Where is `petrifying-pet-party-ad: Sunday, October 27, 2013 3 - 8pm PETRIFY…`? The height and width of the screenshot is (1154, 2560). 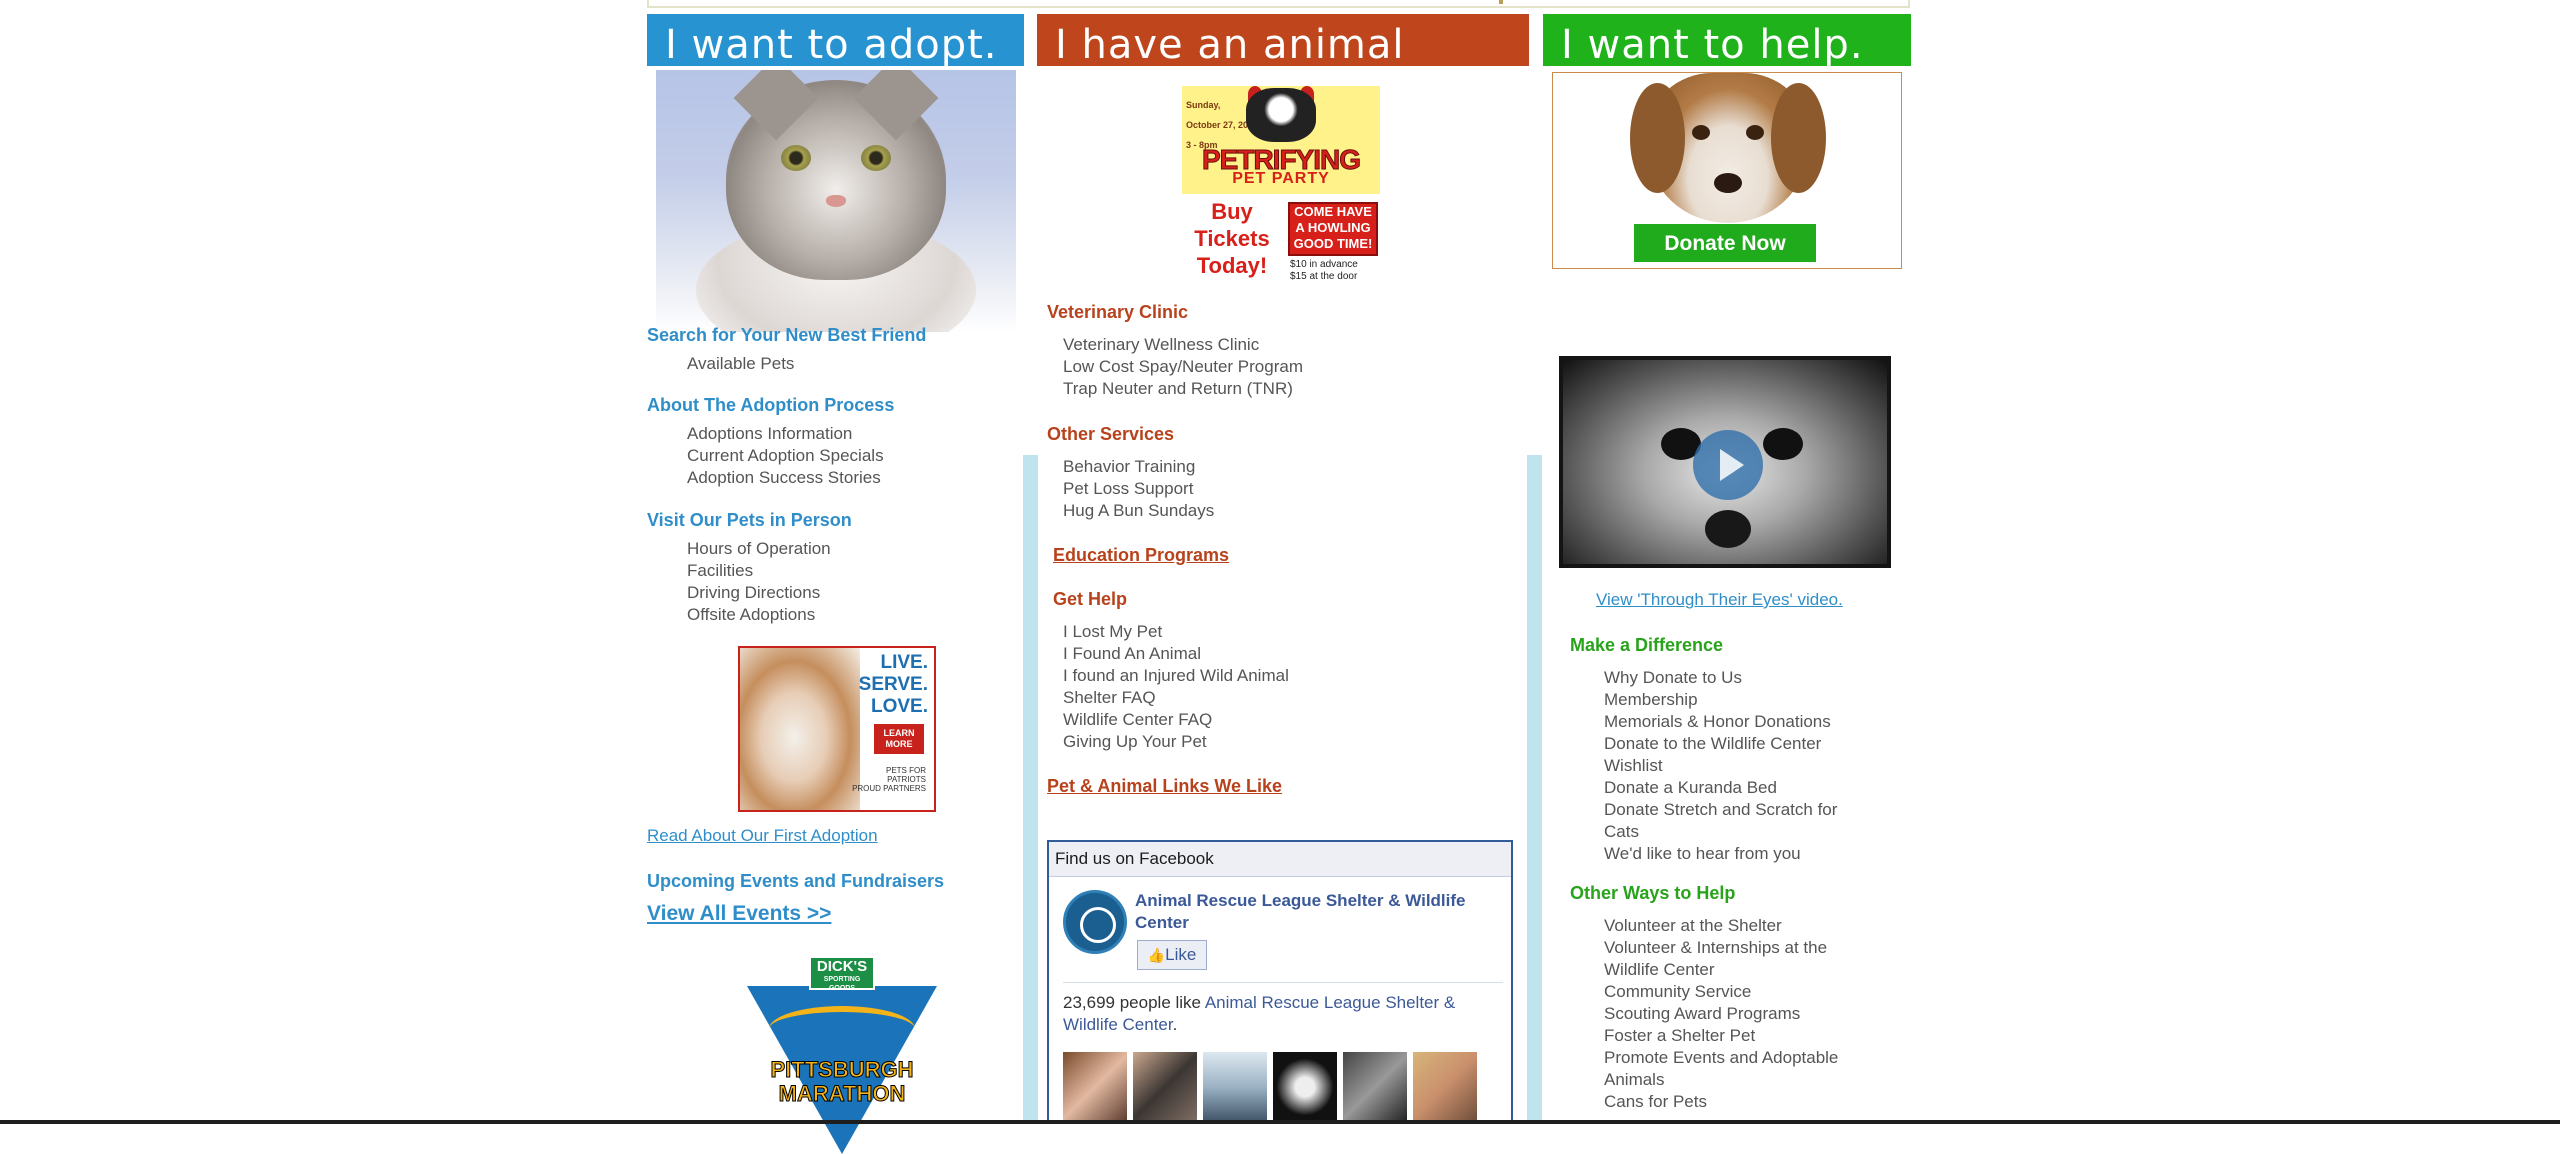 petrifying-pet-party-ad: Sunday, October 27, 2013 3 - 8pm PETRIFY… is located at coordinates (1281, 188).